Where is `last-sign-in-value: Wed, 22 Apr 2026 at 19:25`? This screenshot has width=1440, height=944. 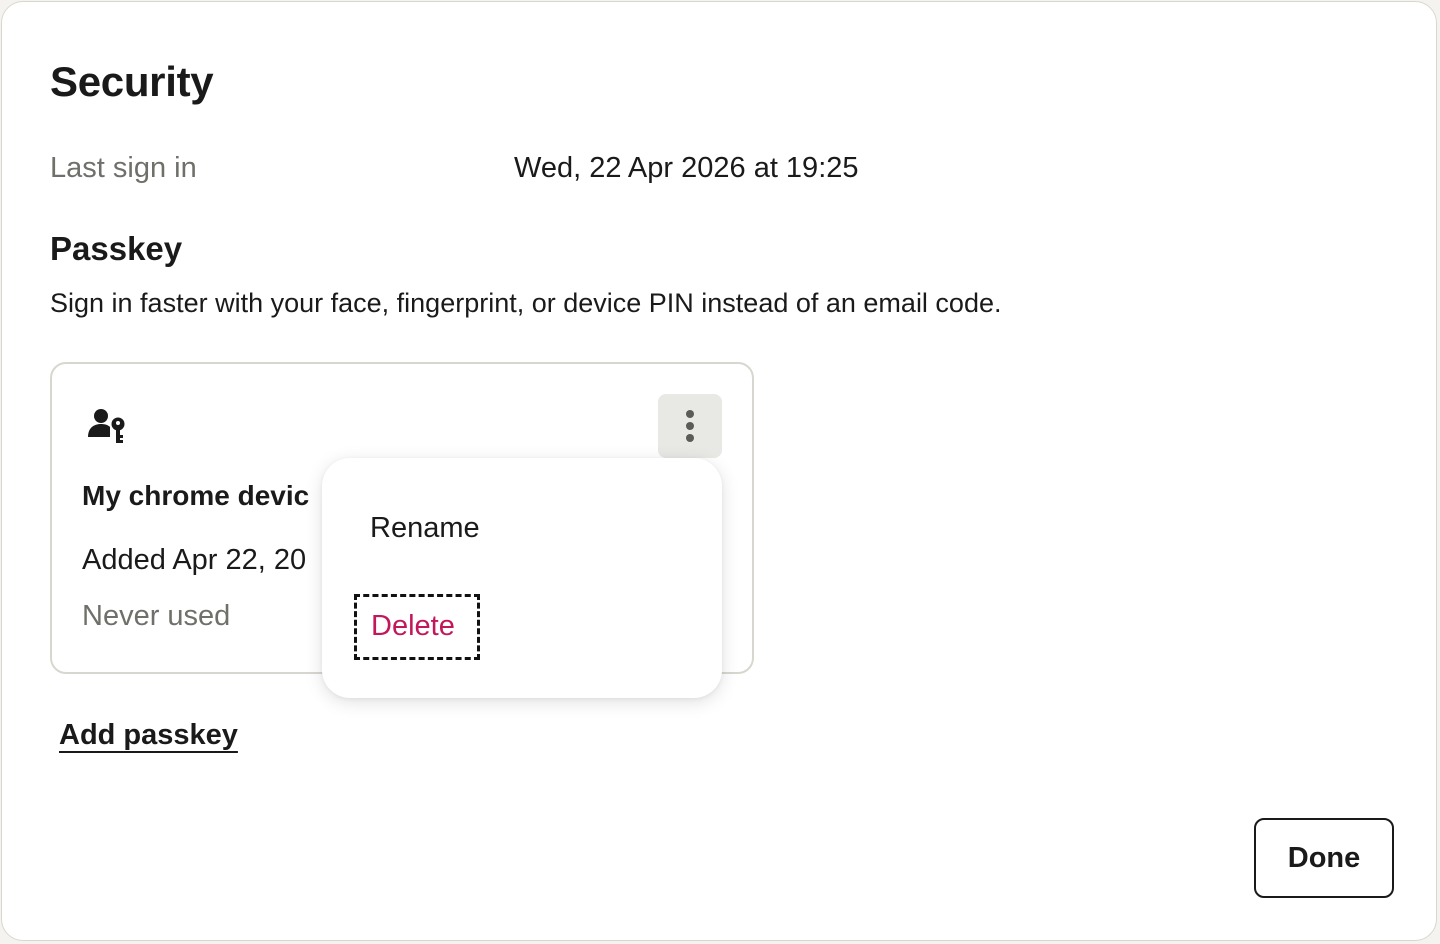
last-sign-in-value: Wed, 22 Apr 2026 at 19:25 is located at coordinates (686, 168).